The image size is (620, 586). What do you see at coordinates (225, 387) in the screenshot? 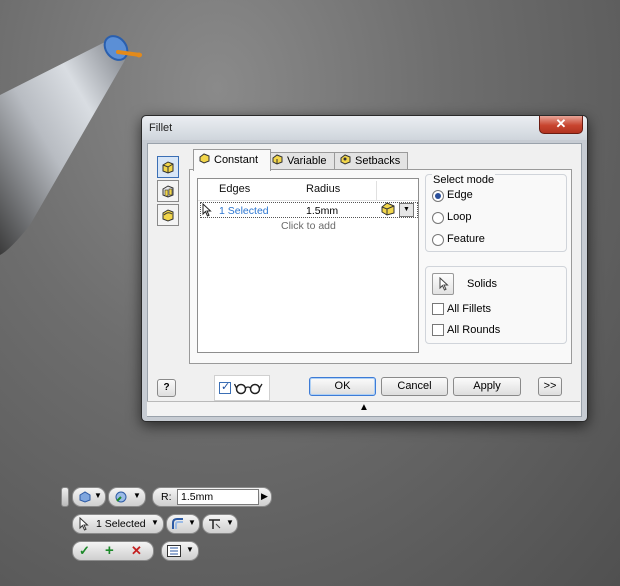
I see `preview-checkbox: ✓` at bounding box center [225, 387].